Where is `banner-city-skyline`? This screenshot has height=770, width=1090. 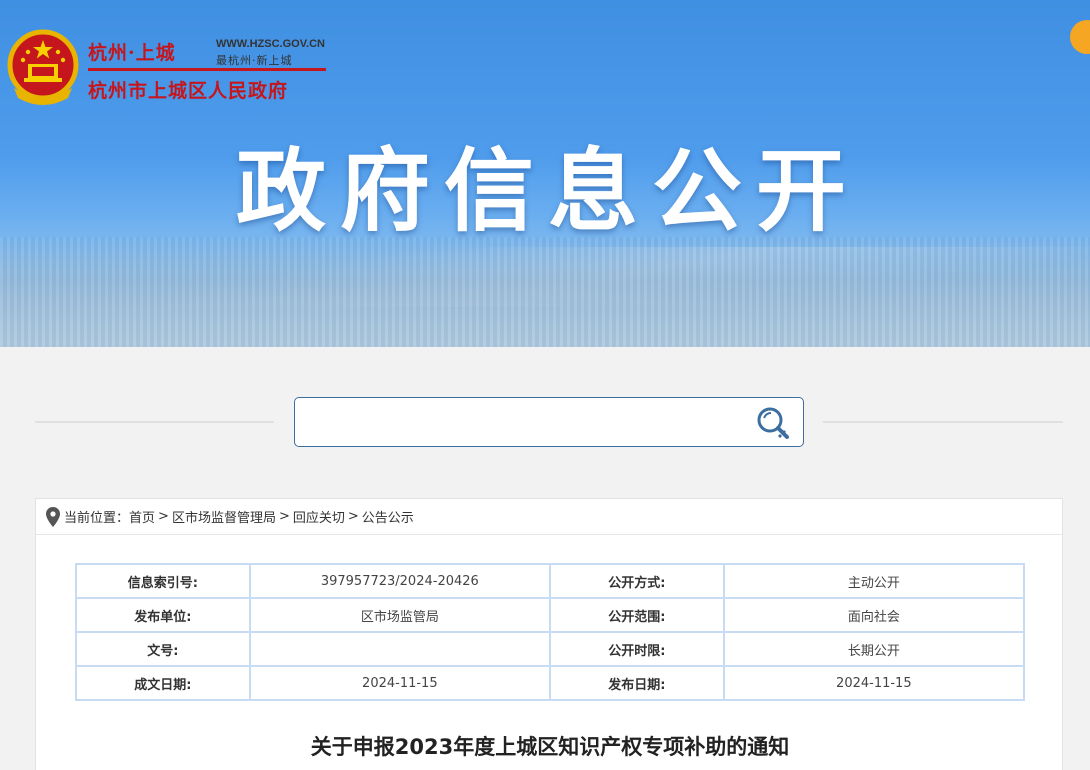 banner-city-skyline is located at coordinates (545, 292).